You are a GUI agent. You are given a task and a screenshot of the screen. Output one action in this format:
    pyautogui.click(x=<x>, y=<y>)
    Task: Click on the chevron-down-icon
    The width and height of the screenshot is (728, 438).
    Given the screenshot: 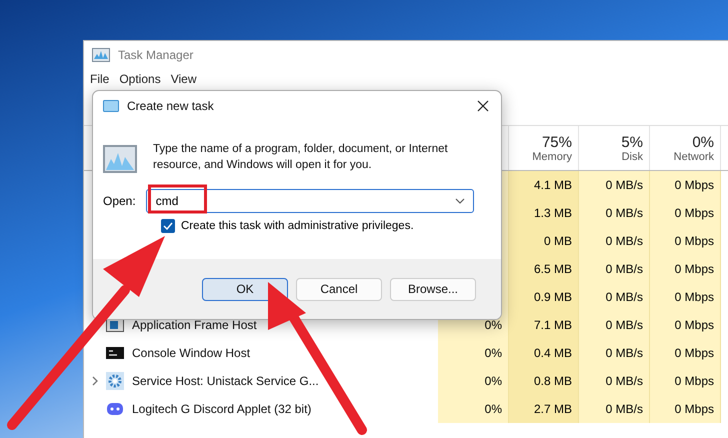 What is the action you would take?
    pyautogui.click(x=460, y=201)
    